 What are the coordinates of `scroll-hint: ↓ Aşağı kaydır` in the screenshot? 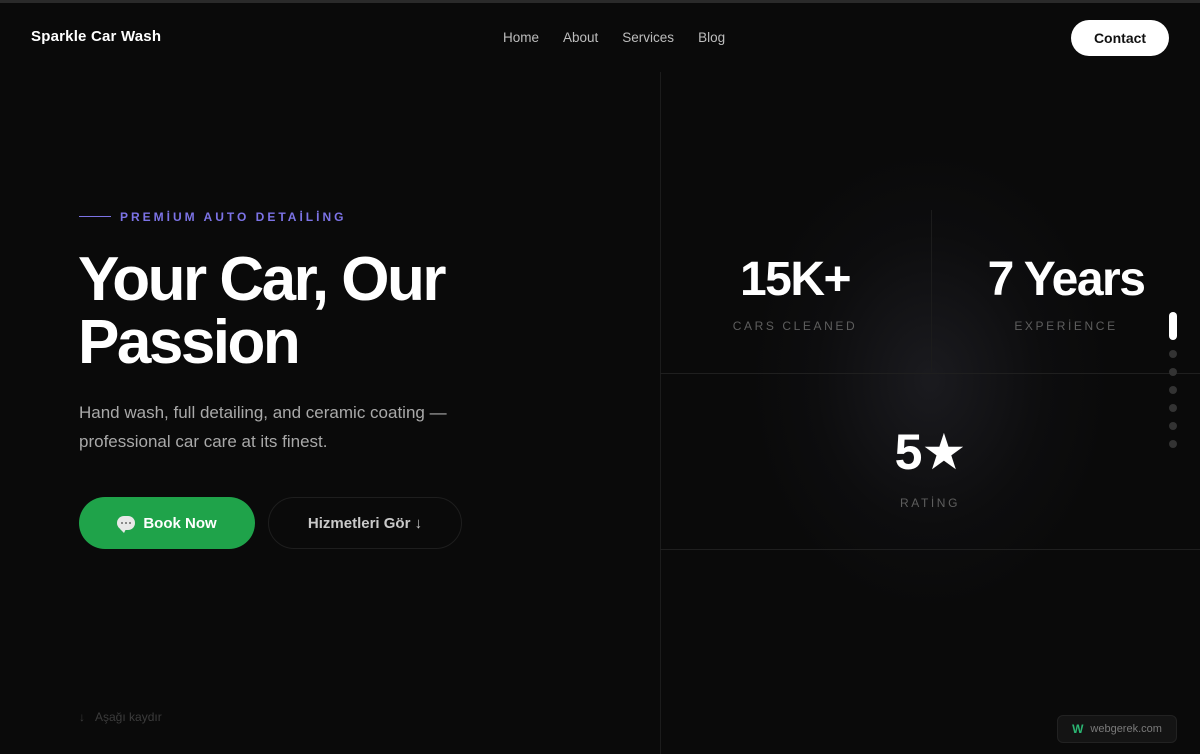 It's located at (120, 717).